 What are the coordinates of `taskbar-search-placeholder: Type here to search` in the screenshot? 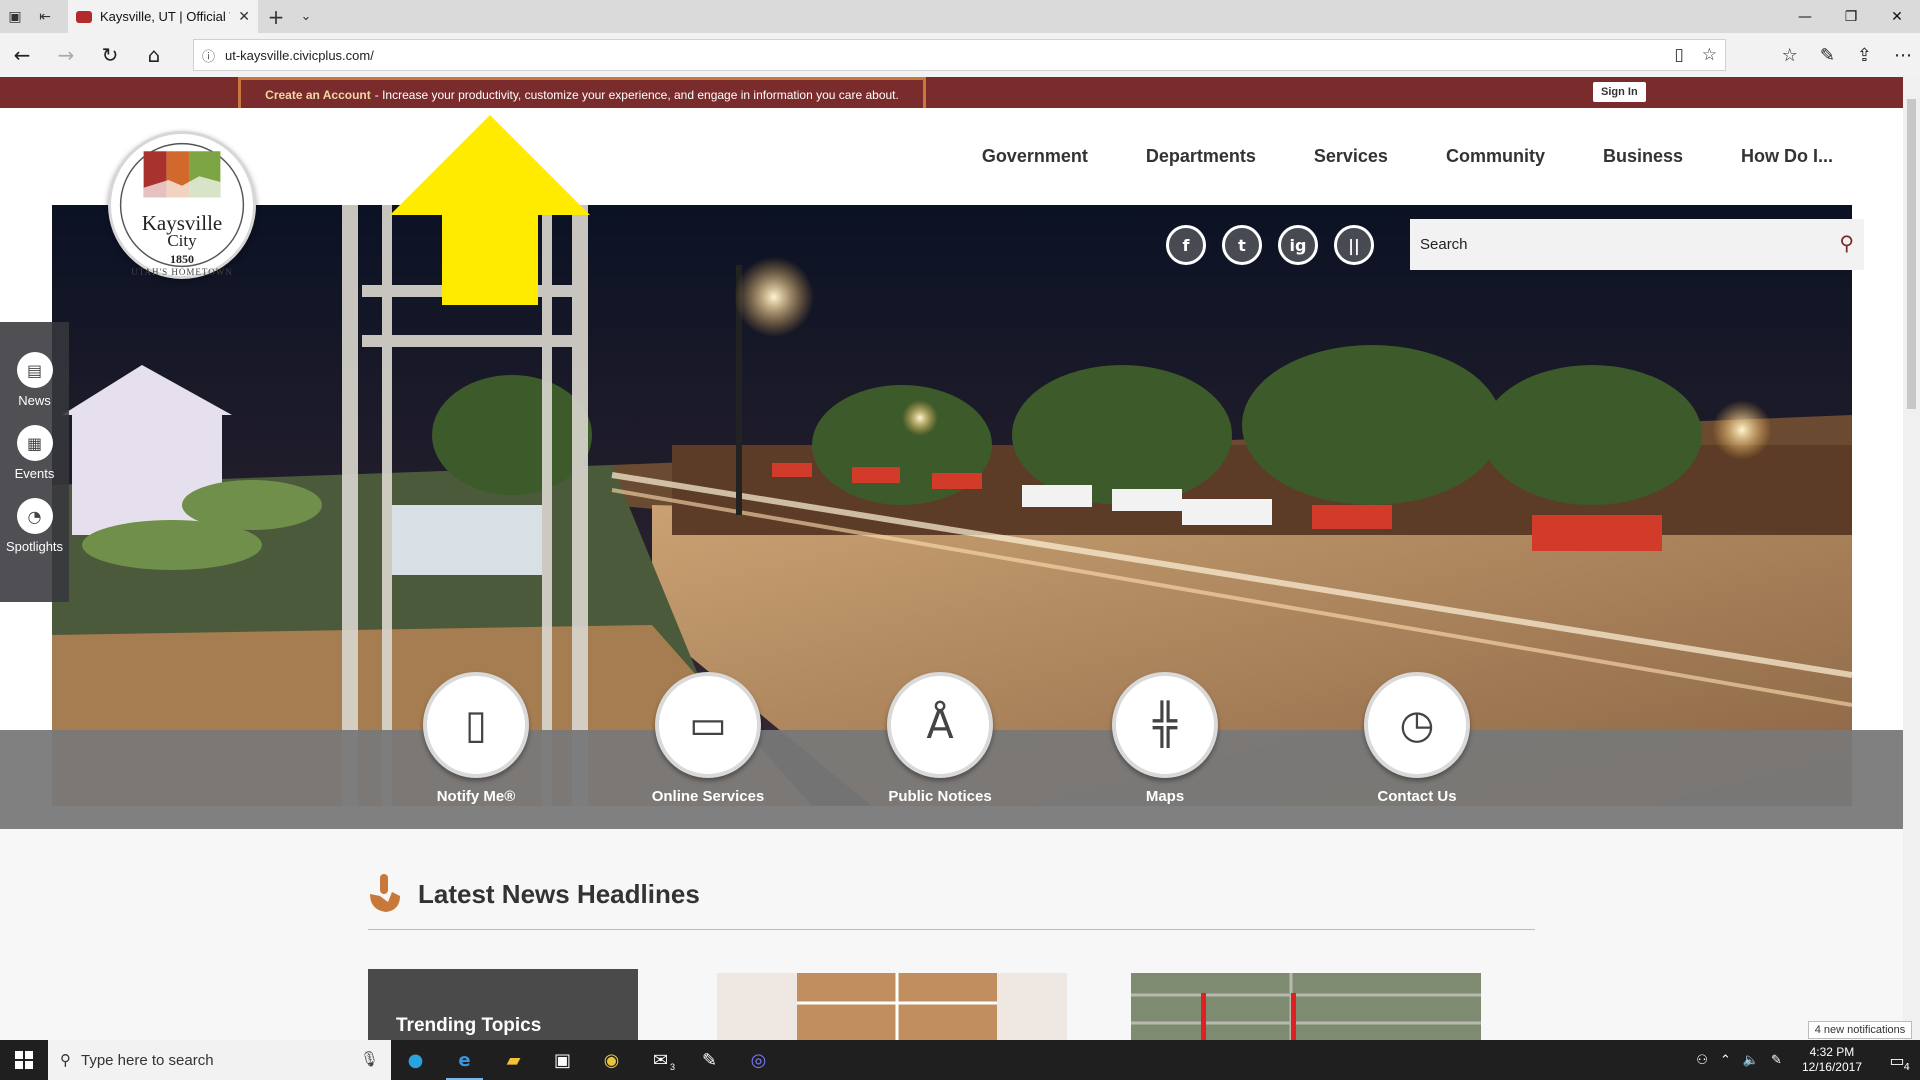 It's located at (147, 1060).